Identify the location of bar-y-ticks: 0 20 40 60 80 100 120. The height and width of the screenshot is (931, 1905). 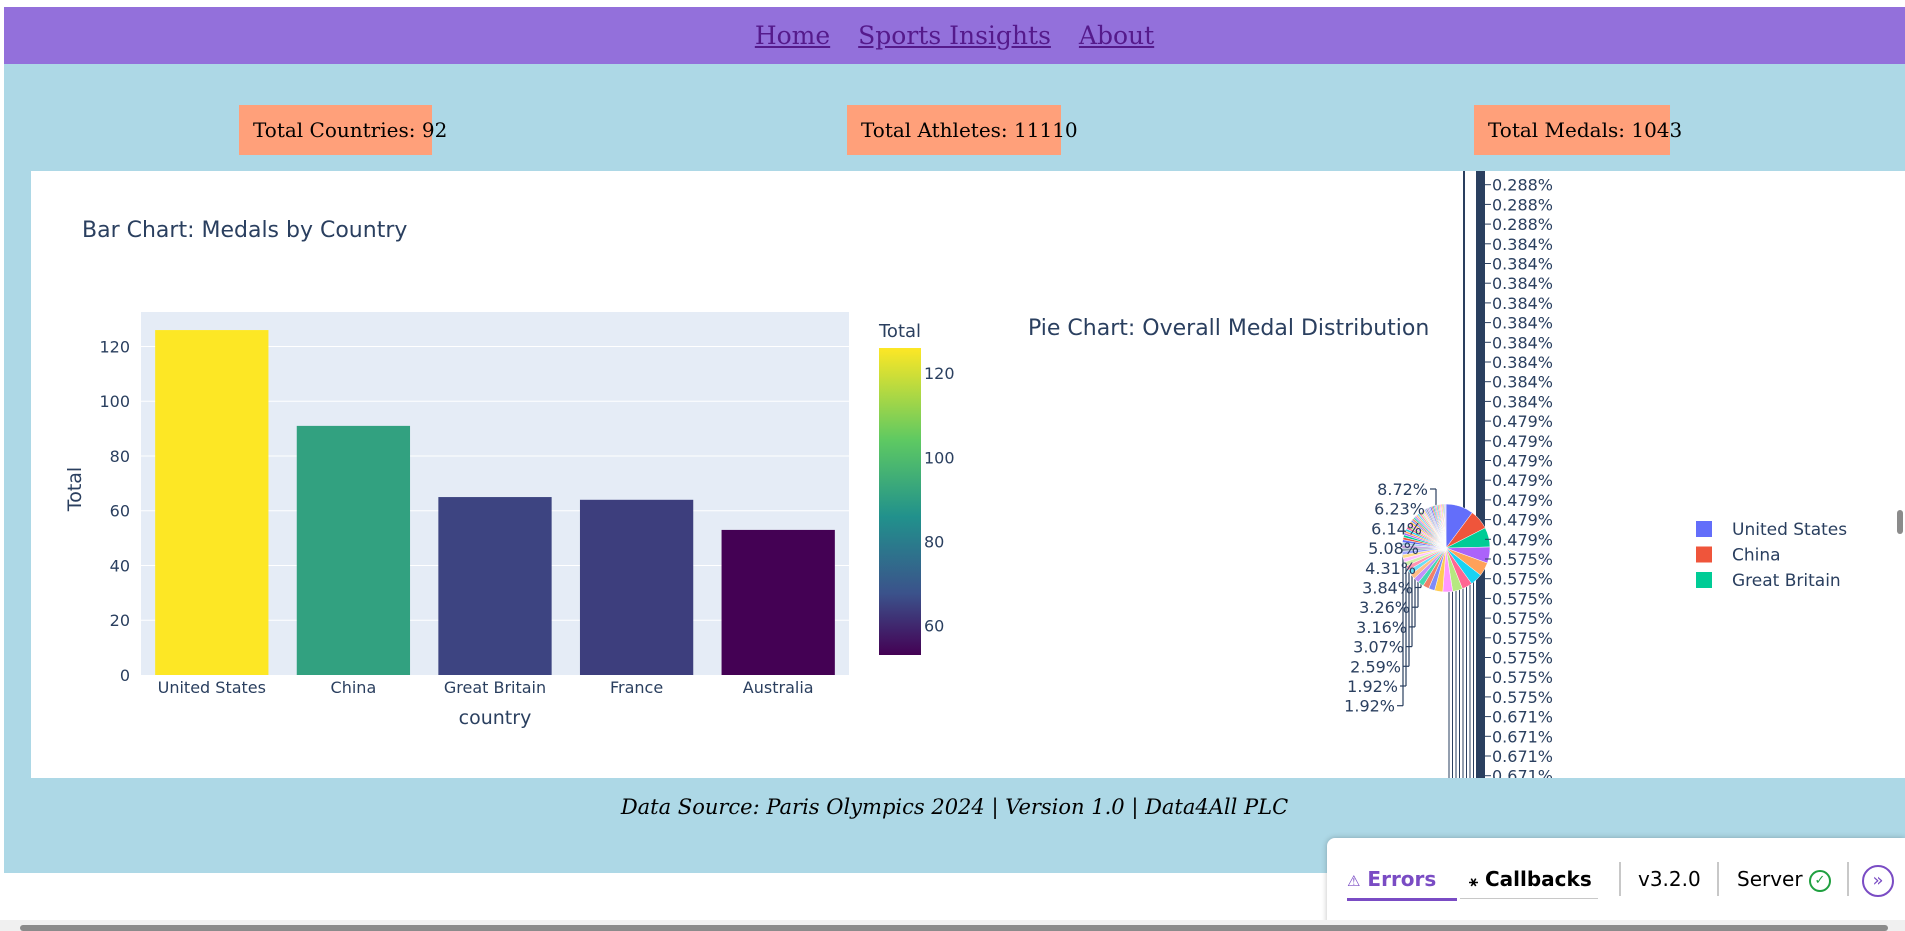
(114, 511).